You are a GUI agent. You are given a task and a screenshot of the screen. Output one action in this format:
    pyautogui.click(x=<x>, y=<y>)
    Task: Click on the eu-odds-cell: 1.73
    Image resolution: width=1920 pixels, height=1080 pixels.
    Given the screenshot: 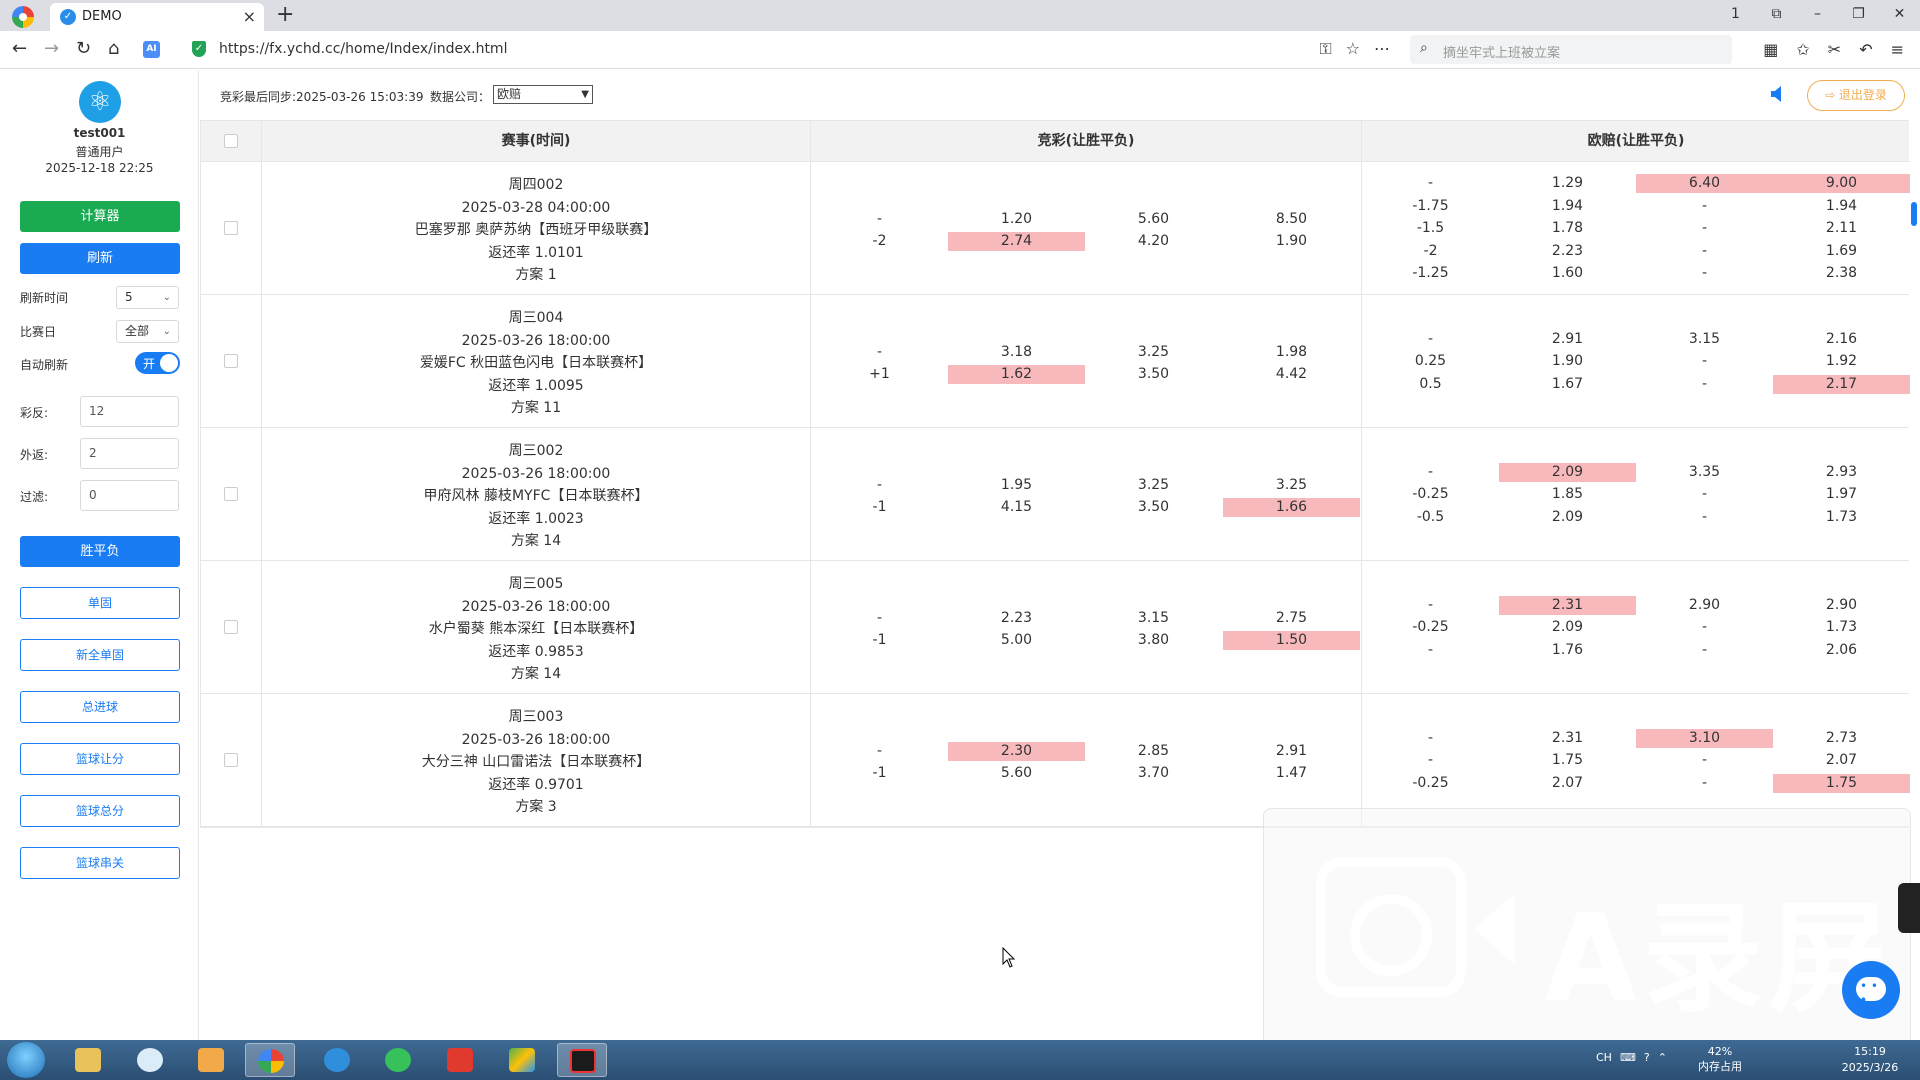 What is the action you would take?
    pyautogui.click(x=1841, y=627)
    